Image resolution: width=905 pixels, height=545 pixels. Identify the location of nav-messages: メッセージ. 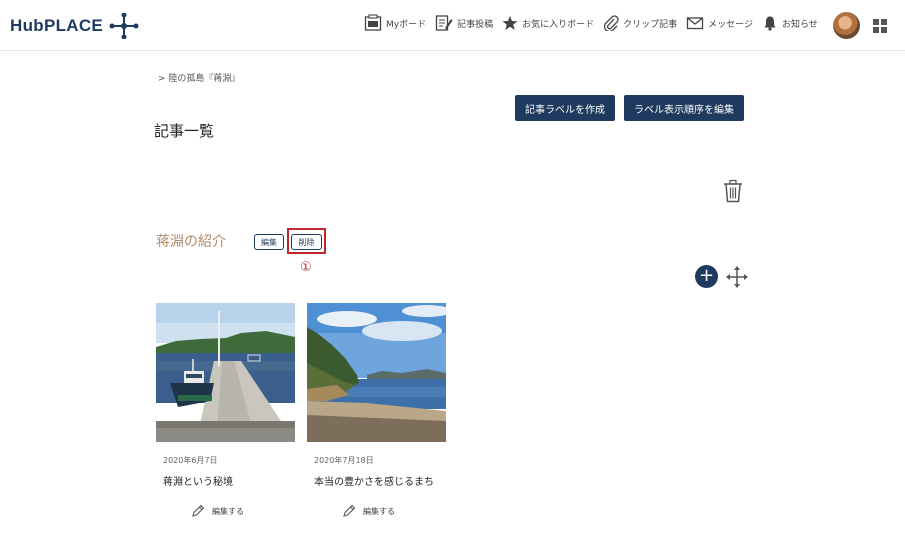
(719, 23).